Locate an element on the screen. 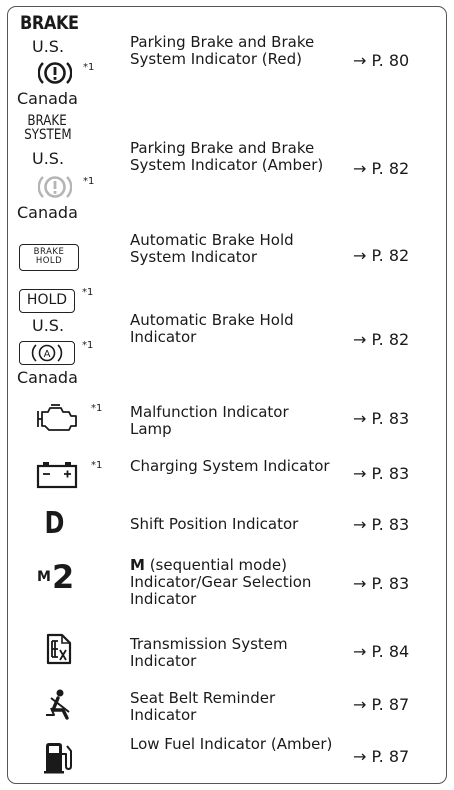 Image resolution: width=454 pixels, height=790 pixels. indicator-row-low-fuel: Low Fuel Indicator (Amber) → P. 87 is located at coordinates (227, 759).